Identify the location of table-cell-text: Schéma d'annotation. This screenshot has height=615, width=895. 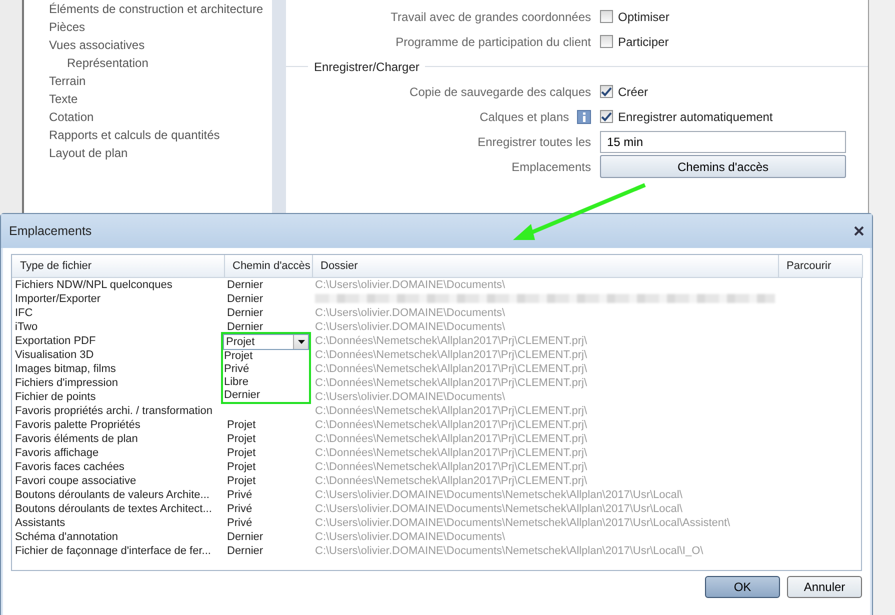
(67, 537).